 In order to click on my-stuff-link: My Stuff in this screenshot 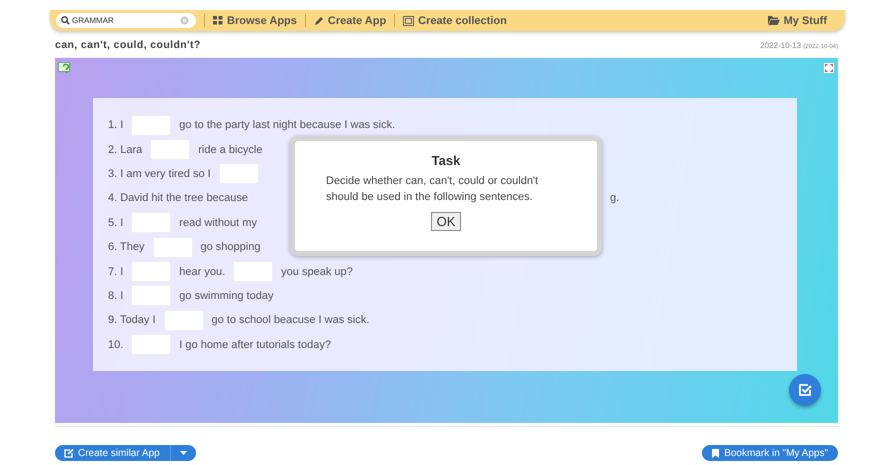, I will do `click(797, 20)`.